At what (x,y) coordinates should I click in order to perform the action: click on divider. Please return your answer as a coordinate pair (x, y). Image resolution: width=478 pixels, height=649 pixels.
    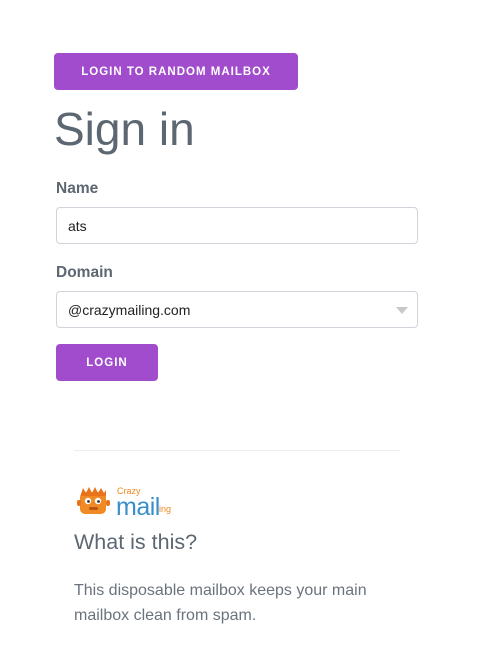
    Looking at the image, I should click on (237, 450).